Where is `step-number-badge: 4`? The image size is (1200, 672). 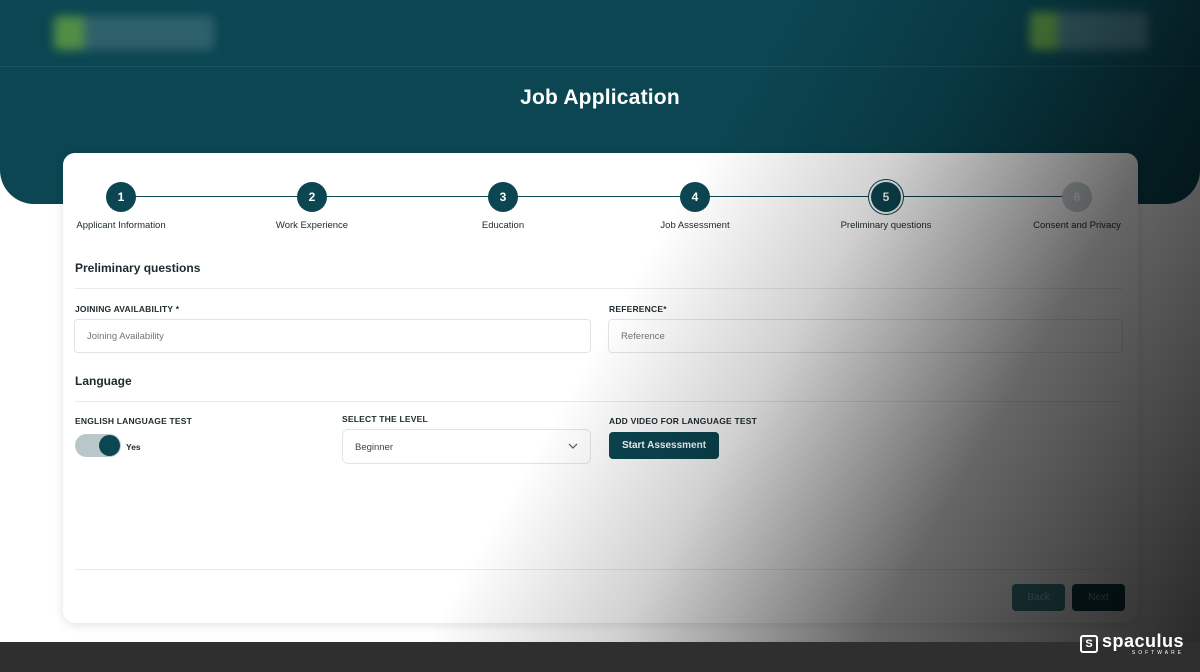
step-number-badge: 4 is located at coordinates (695, 197).